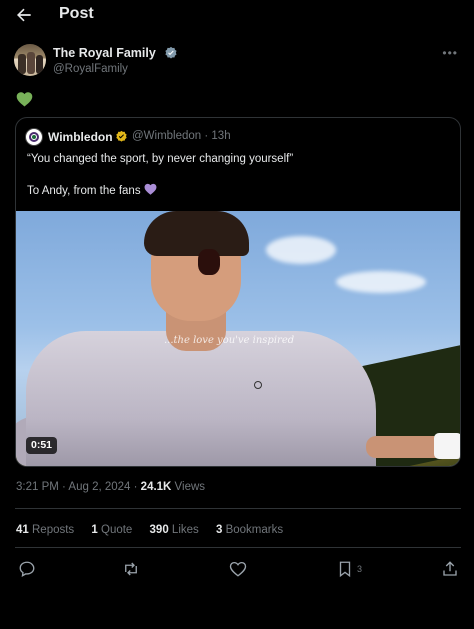  What do you see at coordinates (229, 340) in the screenshot?
I see `video-caption: ...the love you've inspired` at bounding box center [229, 340].